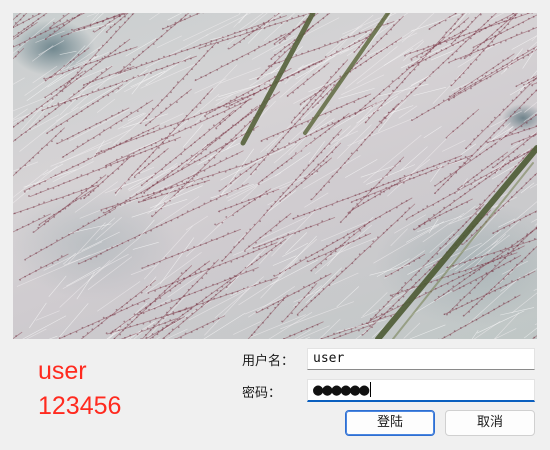 This screenshot has width=550, height=450. I want to click on username-label: 用户名：, so click(268, 361).